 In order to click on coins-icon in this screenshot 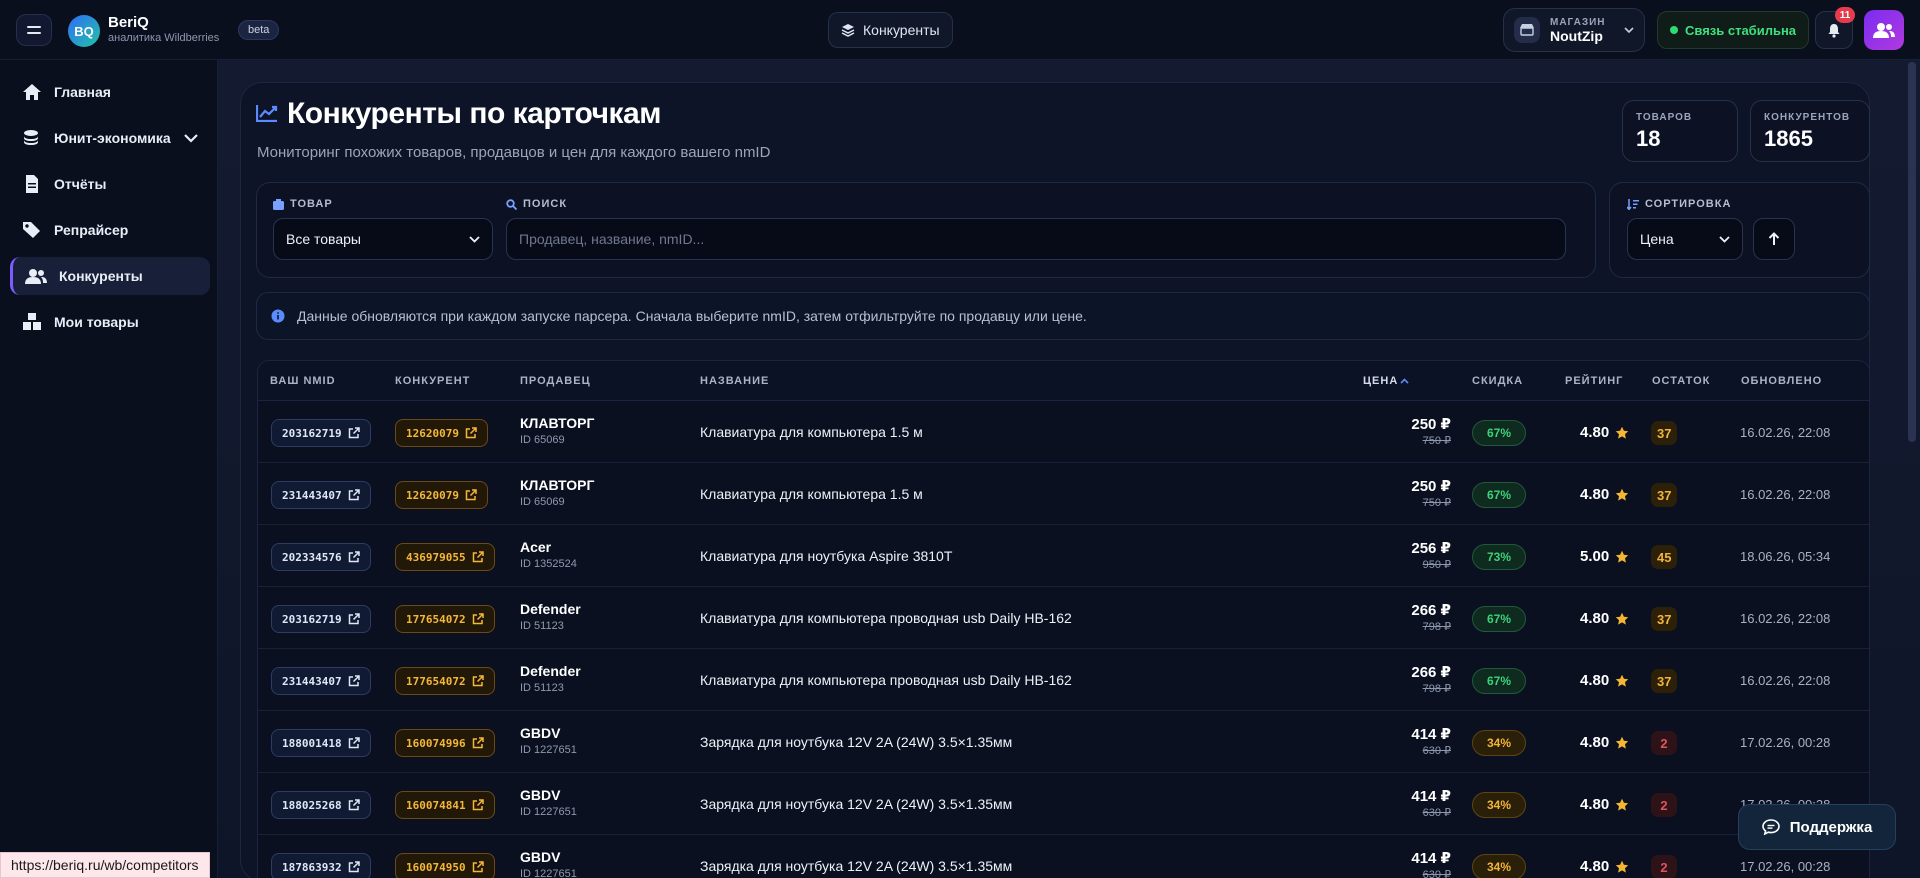, I will do `click(31, 137)`.